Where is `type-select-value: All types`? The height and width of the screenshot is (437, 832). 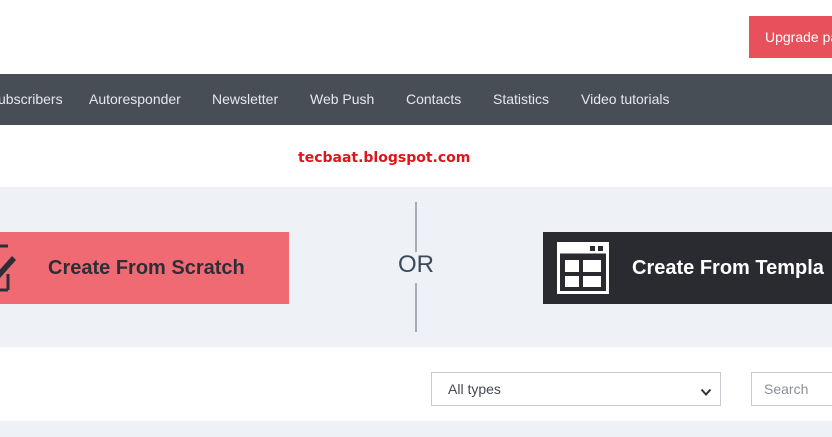
type-select-value: All types is located at coordinates (474, 389).